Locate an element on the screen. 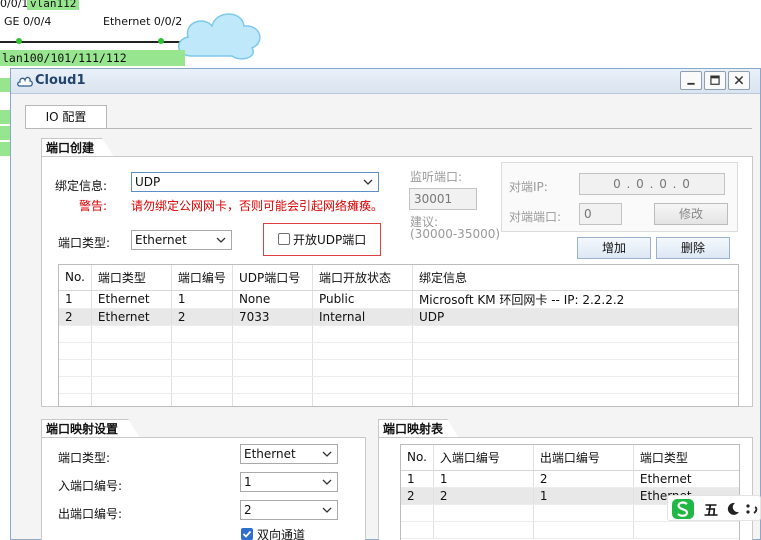  col-header-bind-info: 绑定信息 is located at coordinates (575, 278).